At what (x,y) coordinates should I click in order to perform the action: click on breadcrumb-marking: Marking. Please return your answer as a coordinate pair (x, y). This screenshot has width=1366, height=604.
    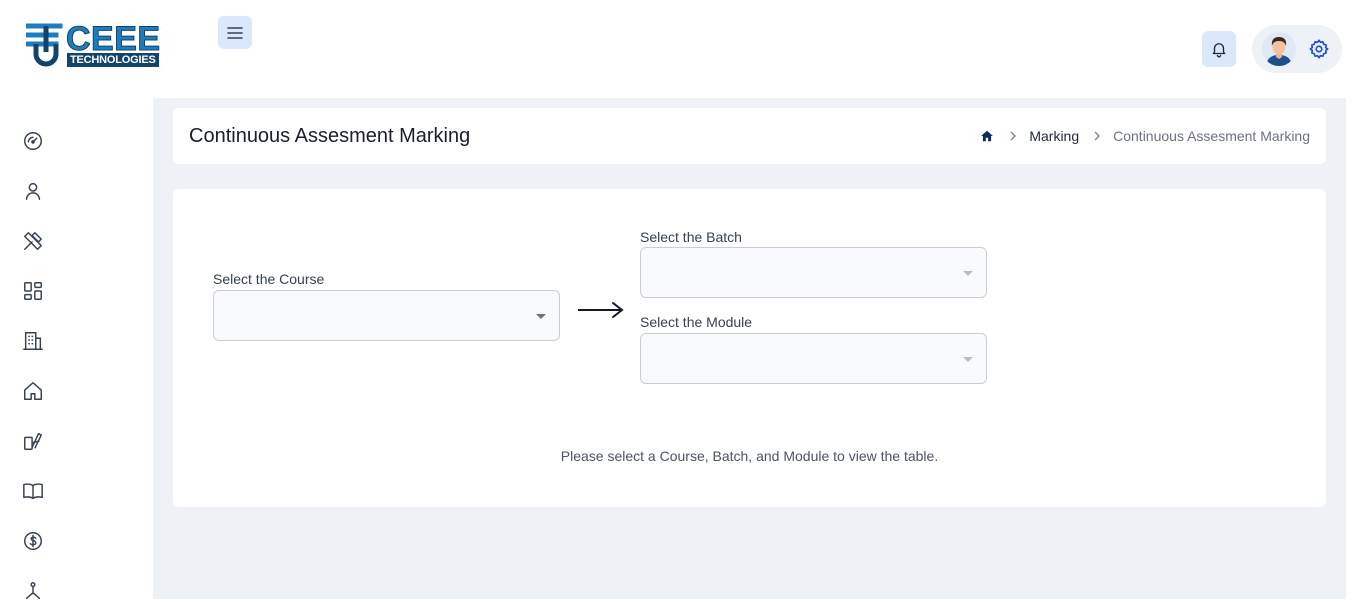
    Looking at the image, I should click on (1054, 136).